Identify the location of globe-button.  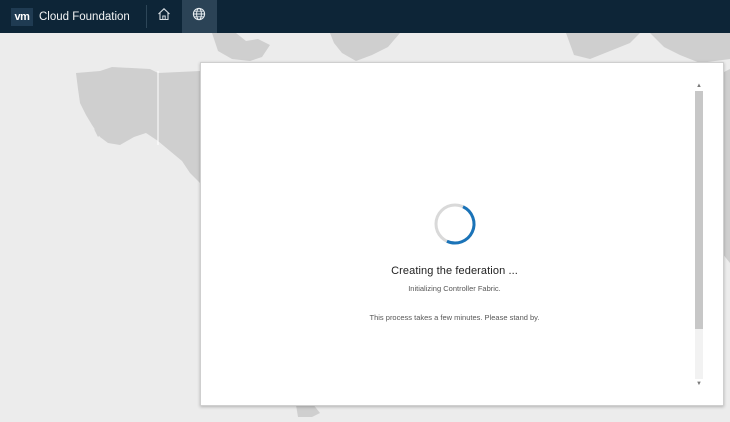
(199, 16).